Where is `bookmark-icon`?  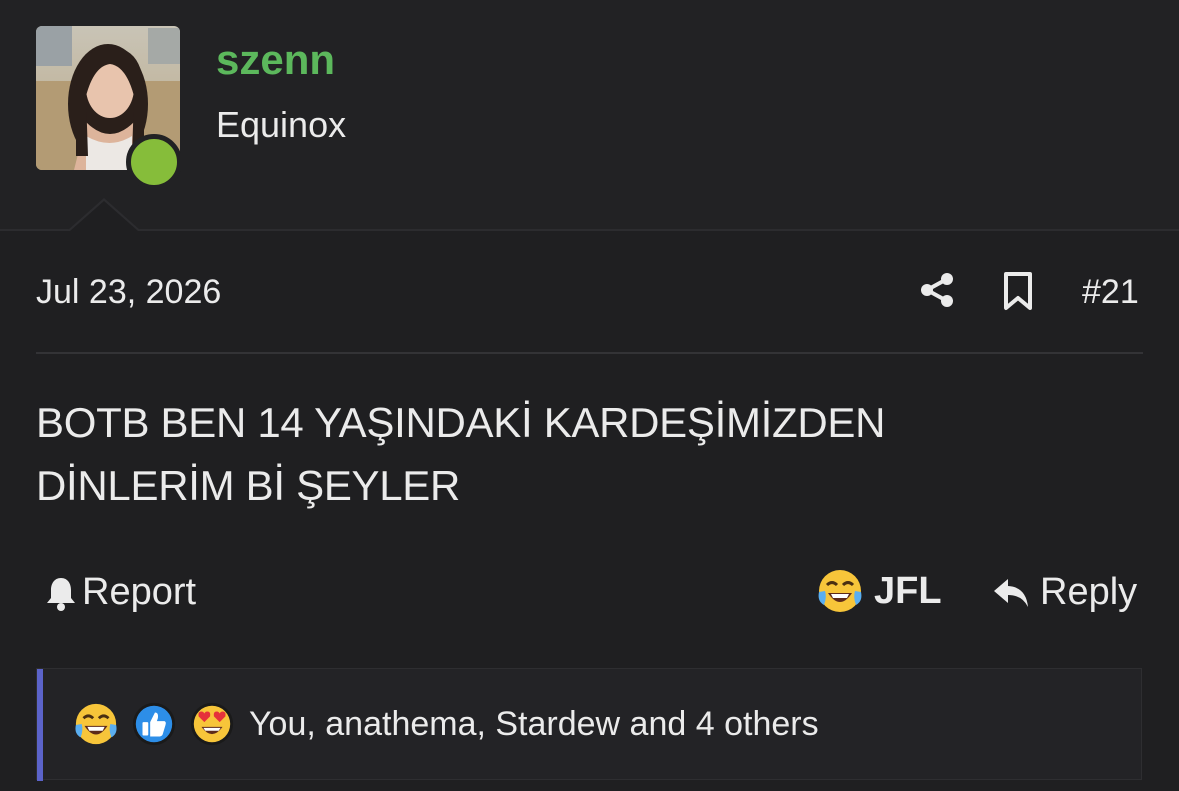
bookmark-icon is located at coordinates (1018, 291).